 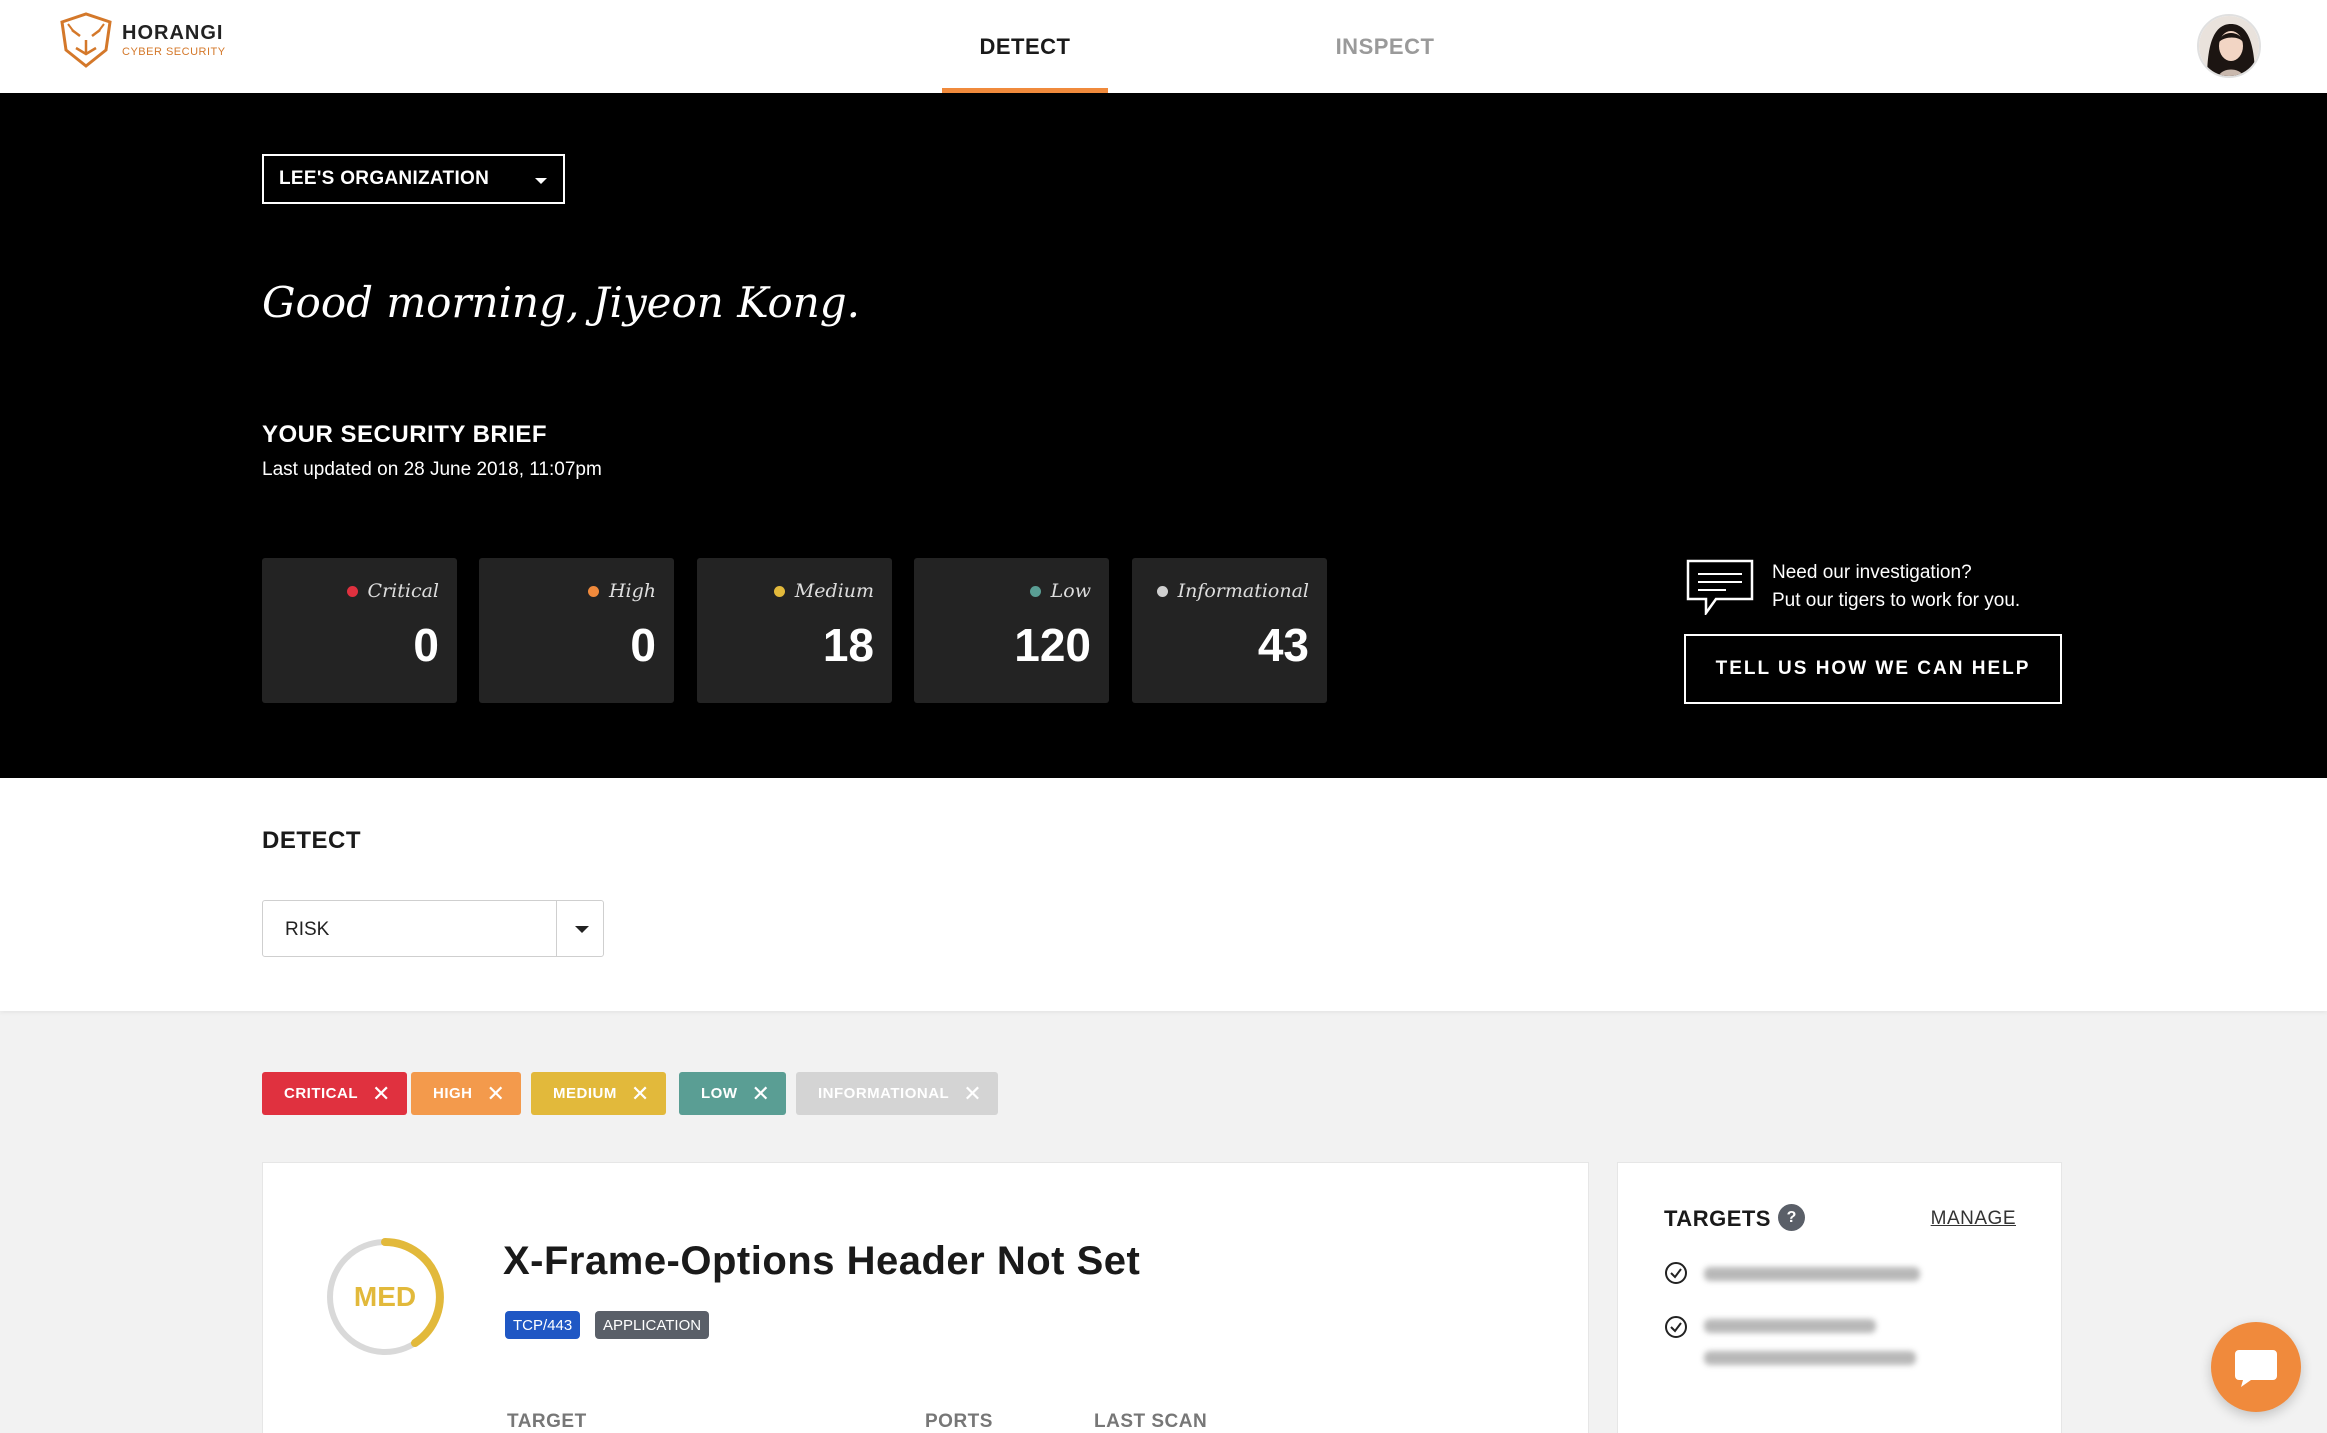 I want to click on filter-chip-informational: INFORMATIONAL ✕, so click(x=897, y=1093).